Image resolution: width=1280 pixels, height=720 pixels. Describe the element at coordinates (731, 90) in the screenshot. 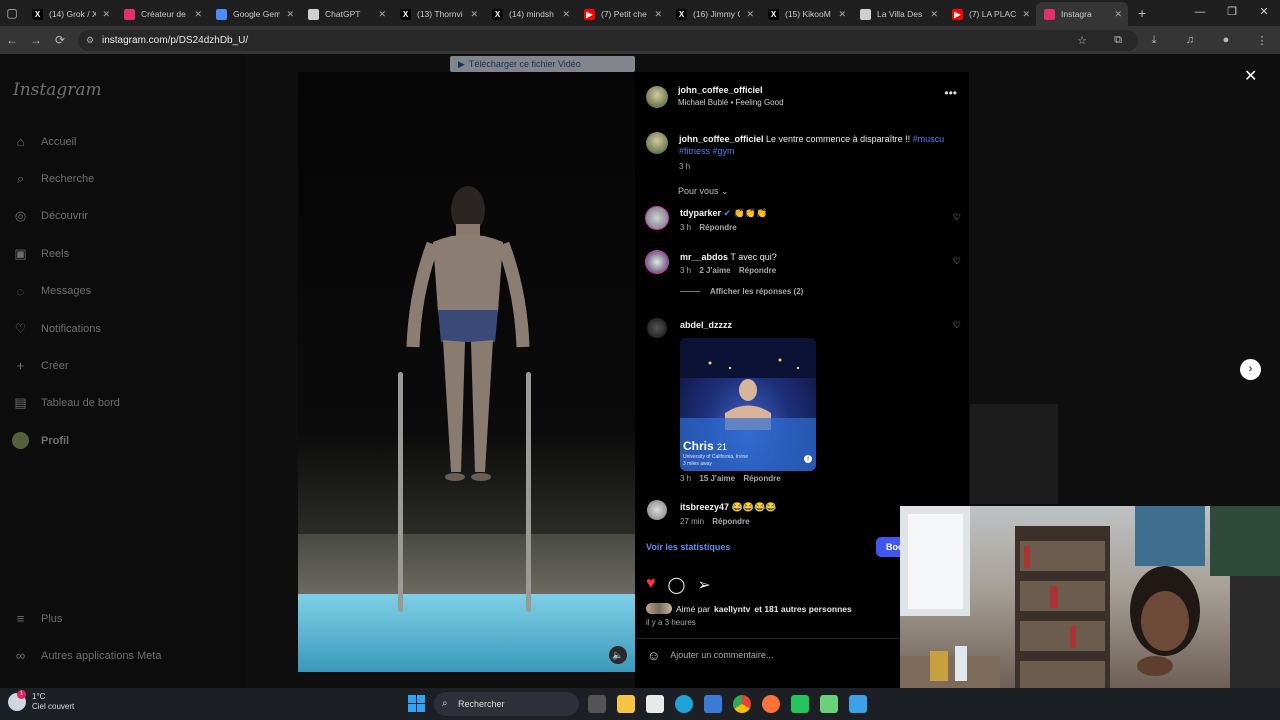

I see `author-username: john_coffee_officiel` at that location.